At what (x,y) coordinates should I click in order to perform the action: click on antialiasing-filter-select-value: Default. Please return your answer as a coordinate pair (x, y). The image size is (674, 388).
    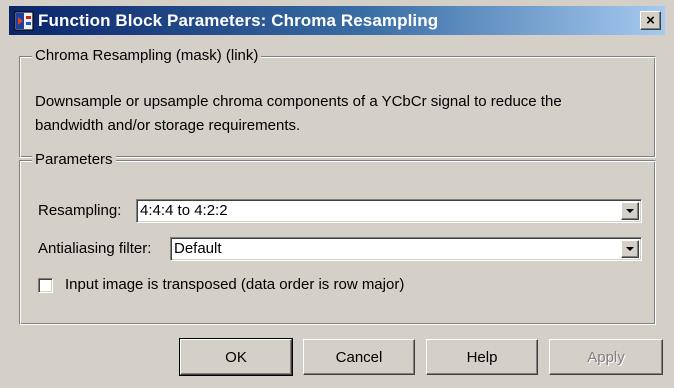
    Looking at the image, I should click on (198, 248).